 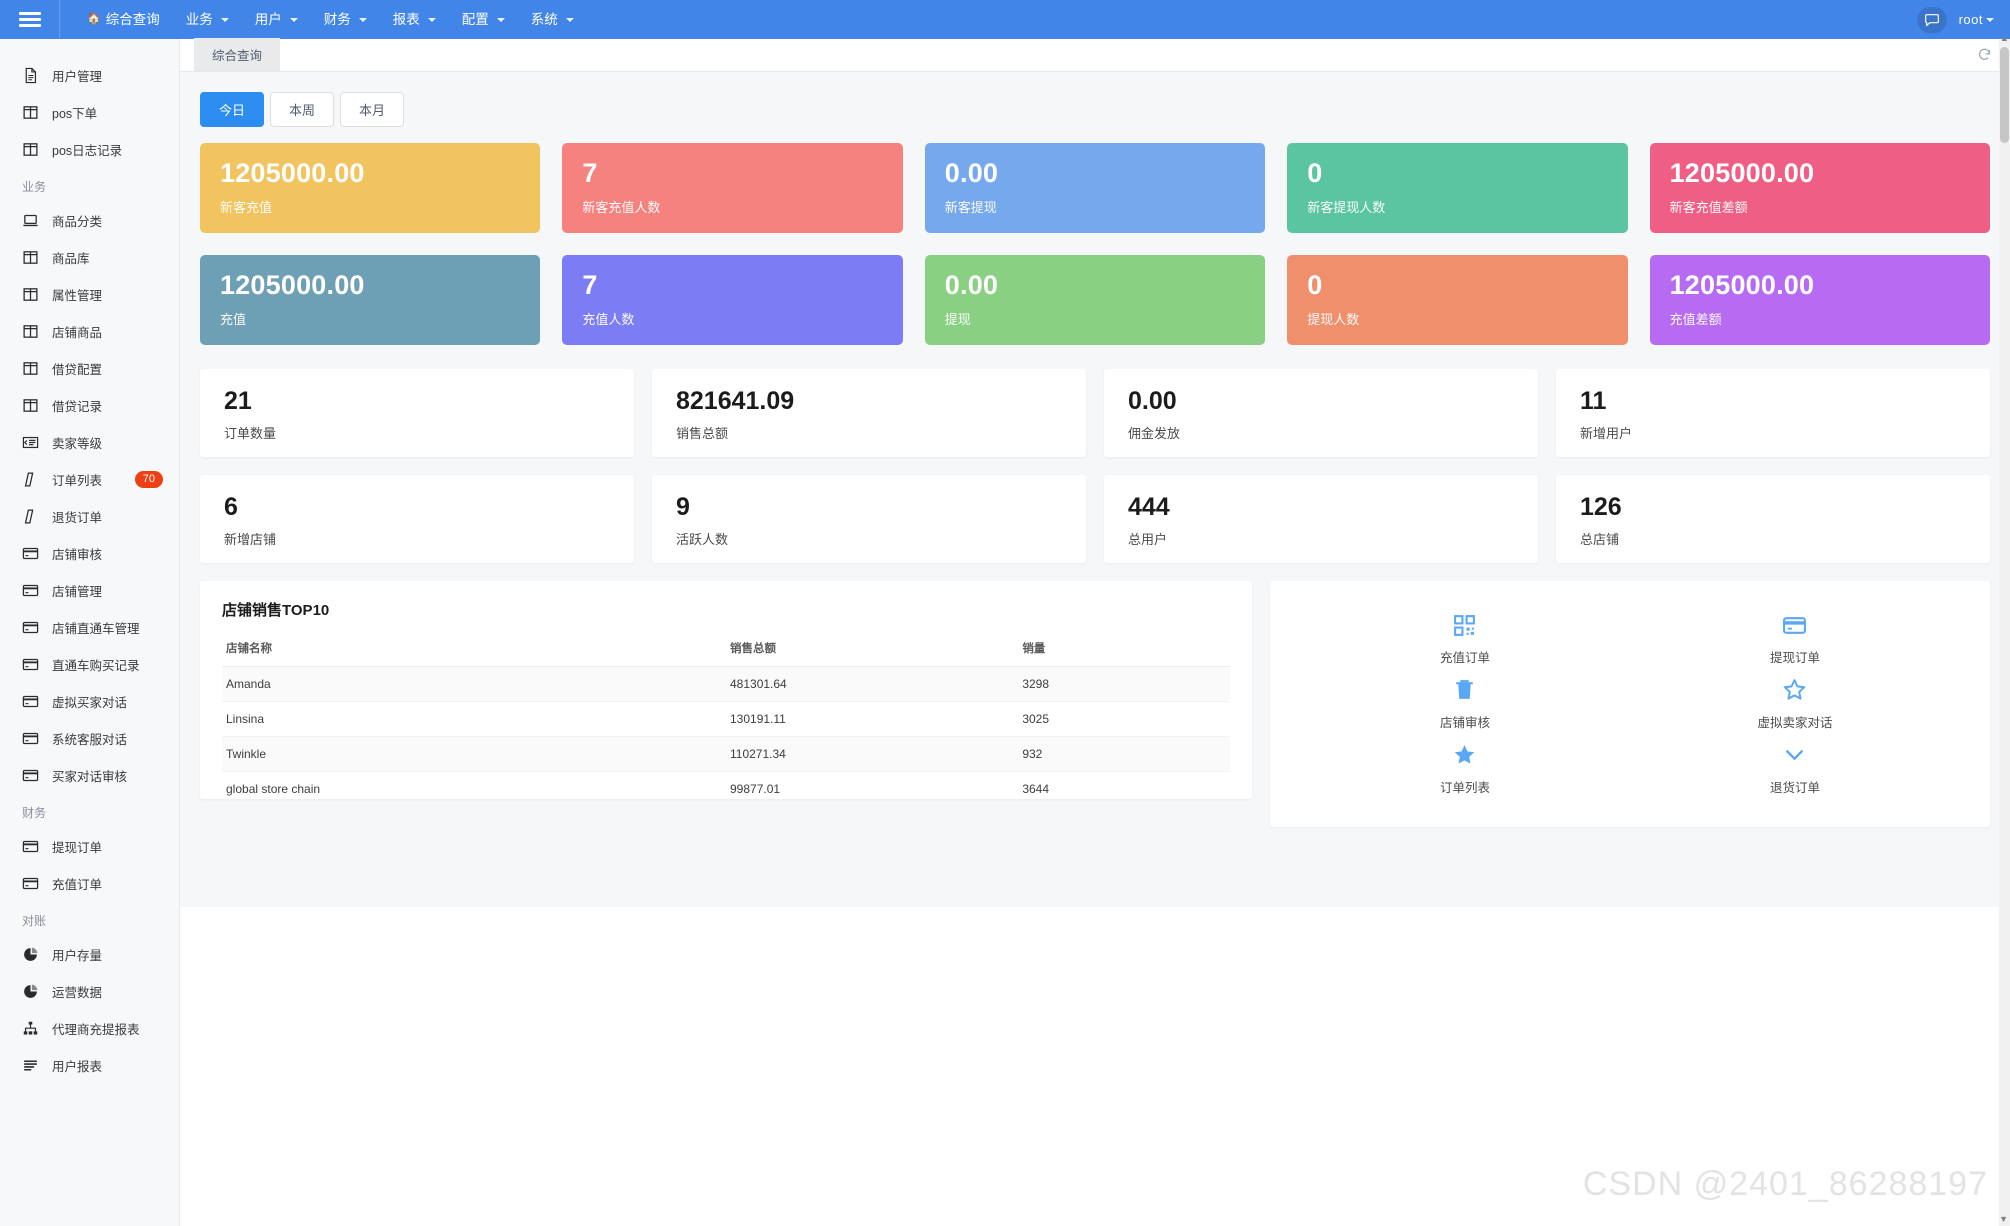 I want to click on stat-card-新客提现: 0.00 新客提现, so click(x=1095, y=188).